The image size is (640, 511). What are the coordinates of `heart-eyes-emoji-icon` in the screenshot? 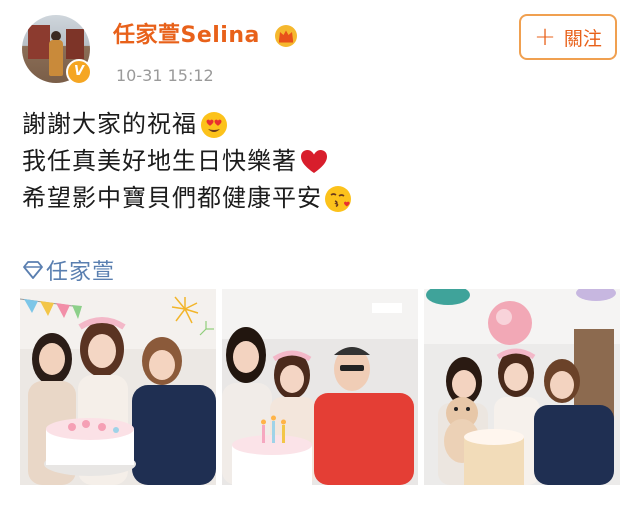 It's located at (214, 124).